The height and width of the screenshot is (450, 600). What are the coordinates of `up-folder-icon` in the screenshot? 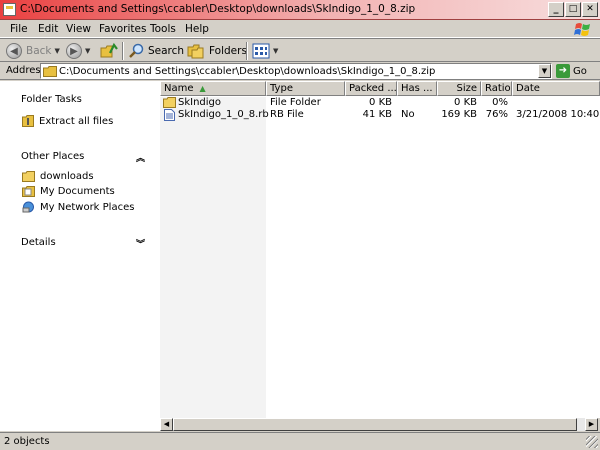 It's located at (109, 50).